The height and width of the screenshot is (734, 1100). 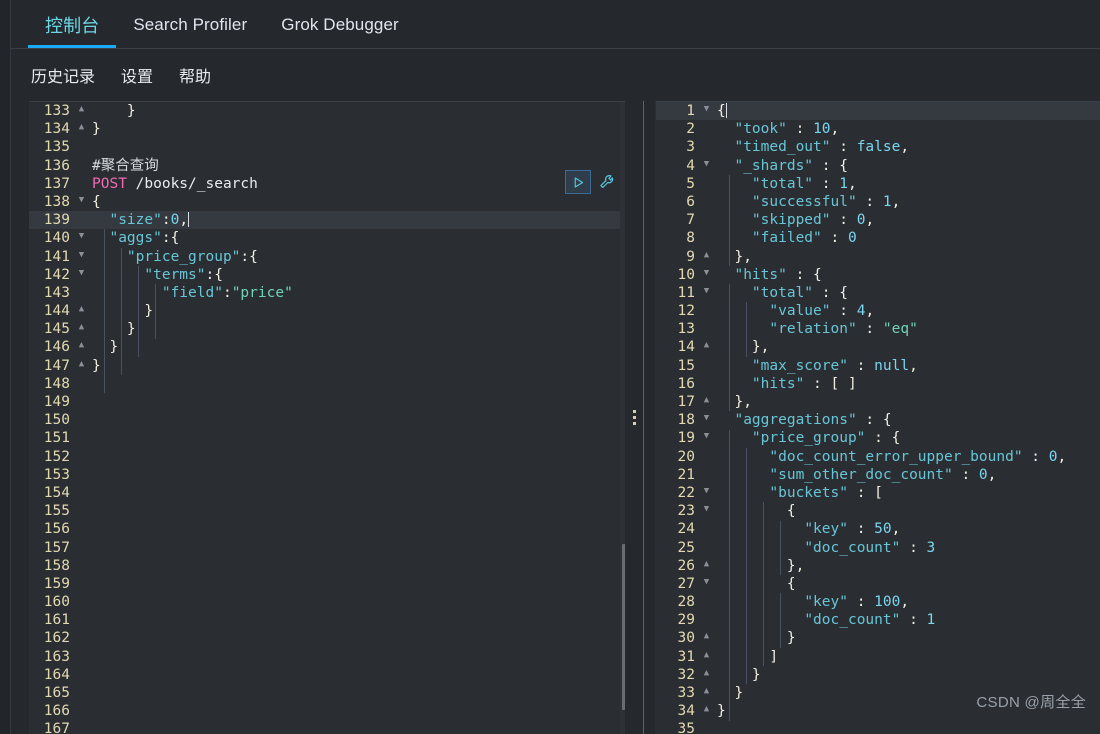 What do you see at coordinates (878, 529) in the screenshot?
I see `code-line: 24 "key" : 50,` at bounding box center [878, 529].